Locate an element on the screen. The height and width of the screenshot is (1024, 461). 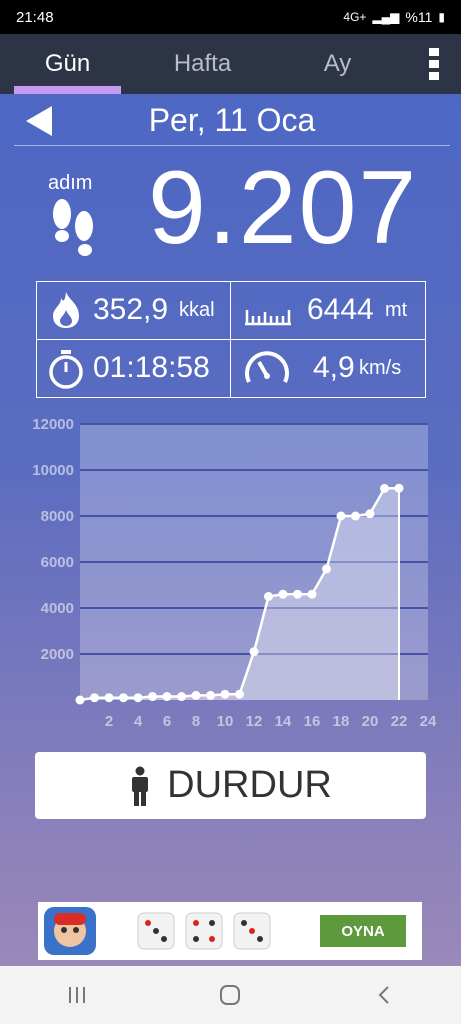
calories-unit: kkal is located at coordinates (197, 310).